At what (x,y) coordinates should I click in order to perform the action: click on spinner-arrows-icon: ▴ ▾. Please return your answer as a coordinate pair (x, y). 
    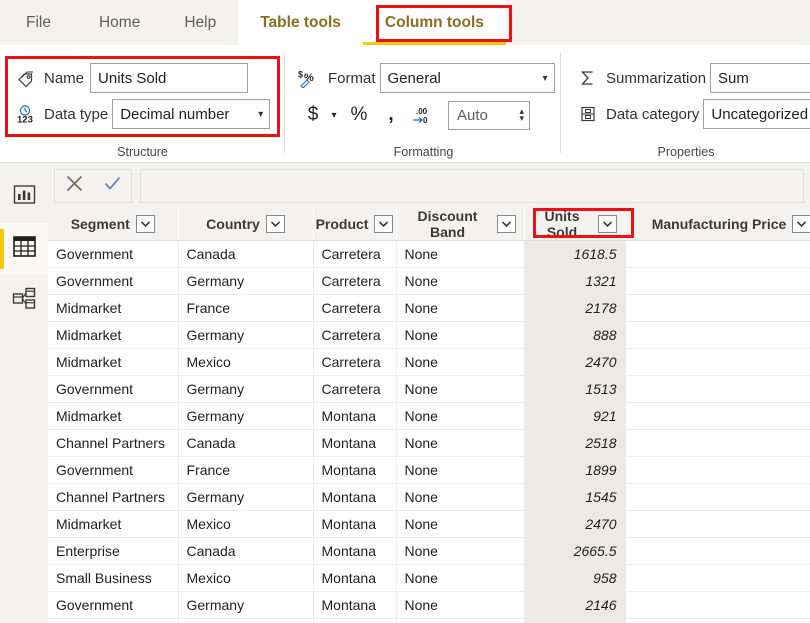
    Looking at the image, I should click on (521, 115).